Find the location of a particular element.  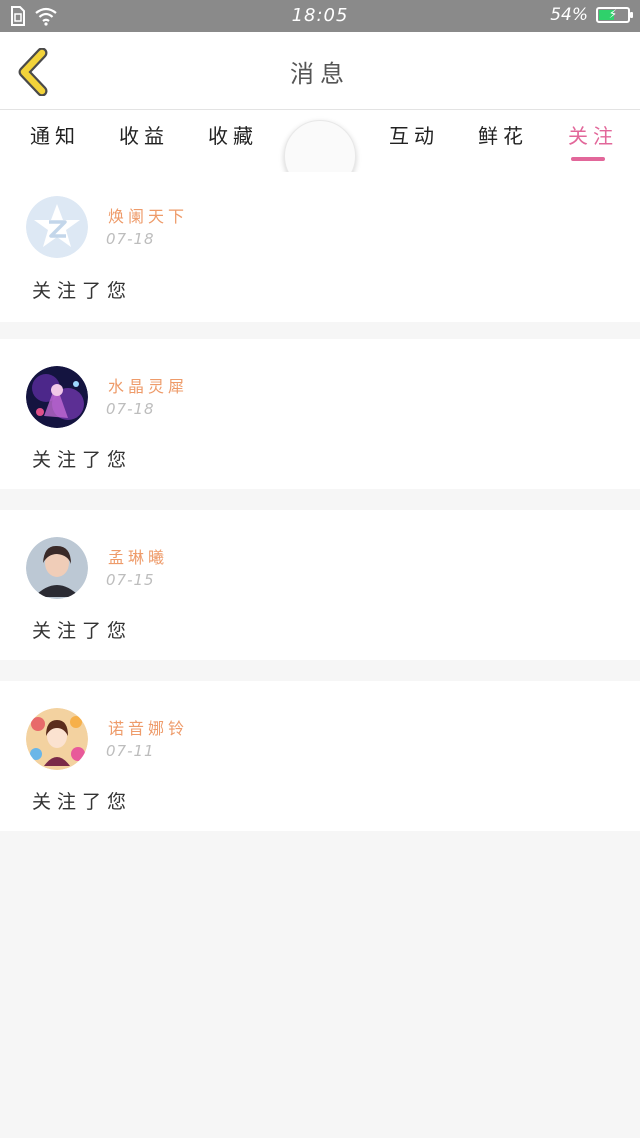

battery-icon: ⚡ is located at coordinates (614, 15).